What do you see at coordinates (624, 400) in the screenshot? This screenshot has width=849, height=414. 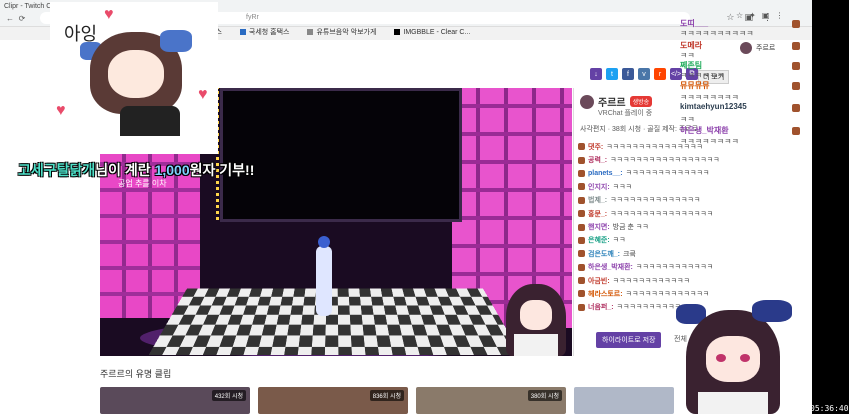 I see `clip-thumbnail` at bounding box center [624, 400].